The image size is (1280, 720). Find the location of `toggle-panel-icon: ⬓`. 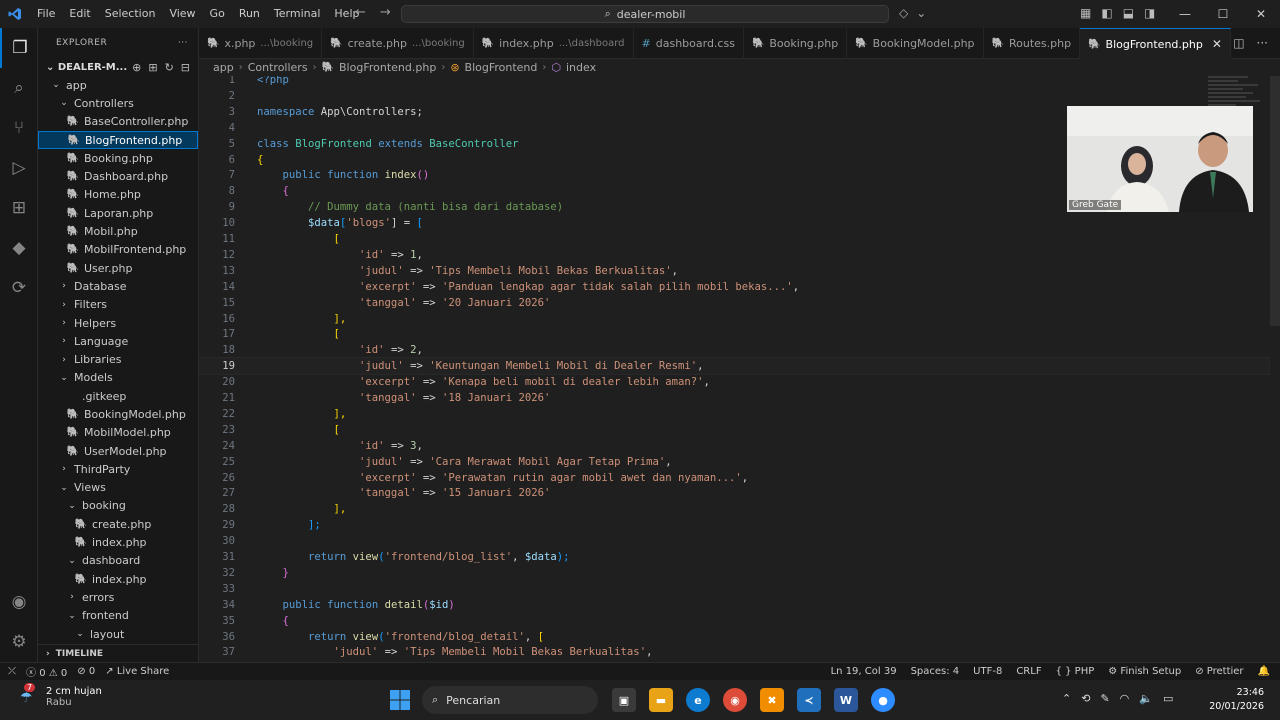

toggle-panel-icon: ⬓ is located at coordinates (1128, 13).